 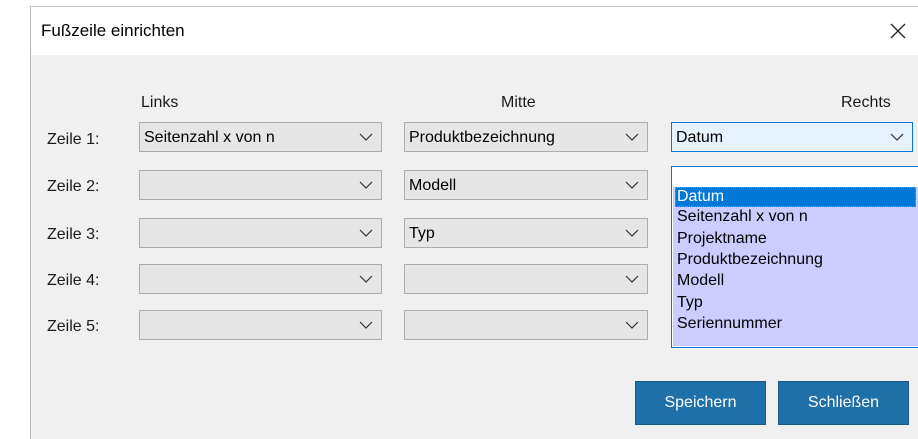 I want to click on close-window-button, so click(x=898, y=31).